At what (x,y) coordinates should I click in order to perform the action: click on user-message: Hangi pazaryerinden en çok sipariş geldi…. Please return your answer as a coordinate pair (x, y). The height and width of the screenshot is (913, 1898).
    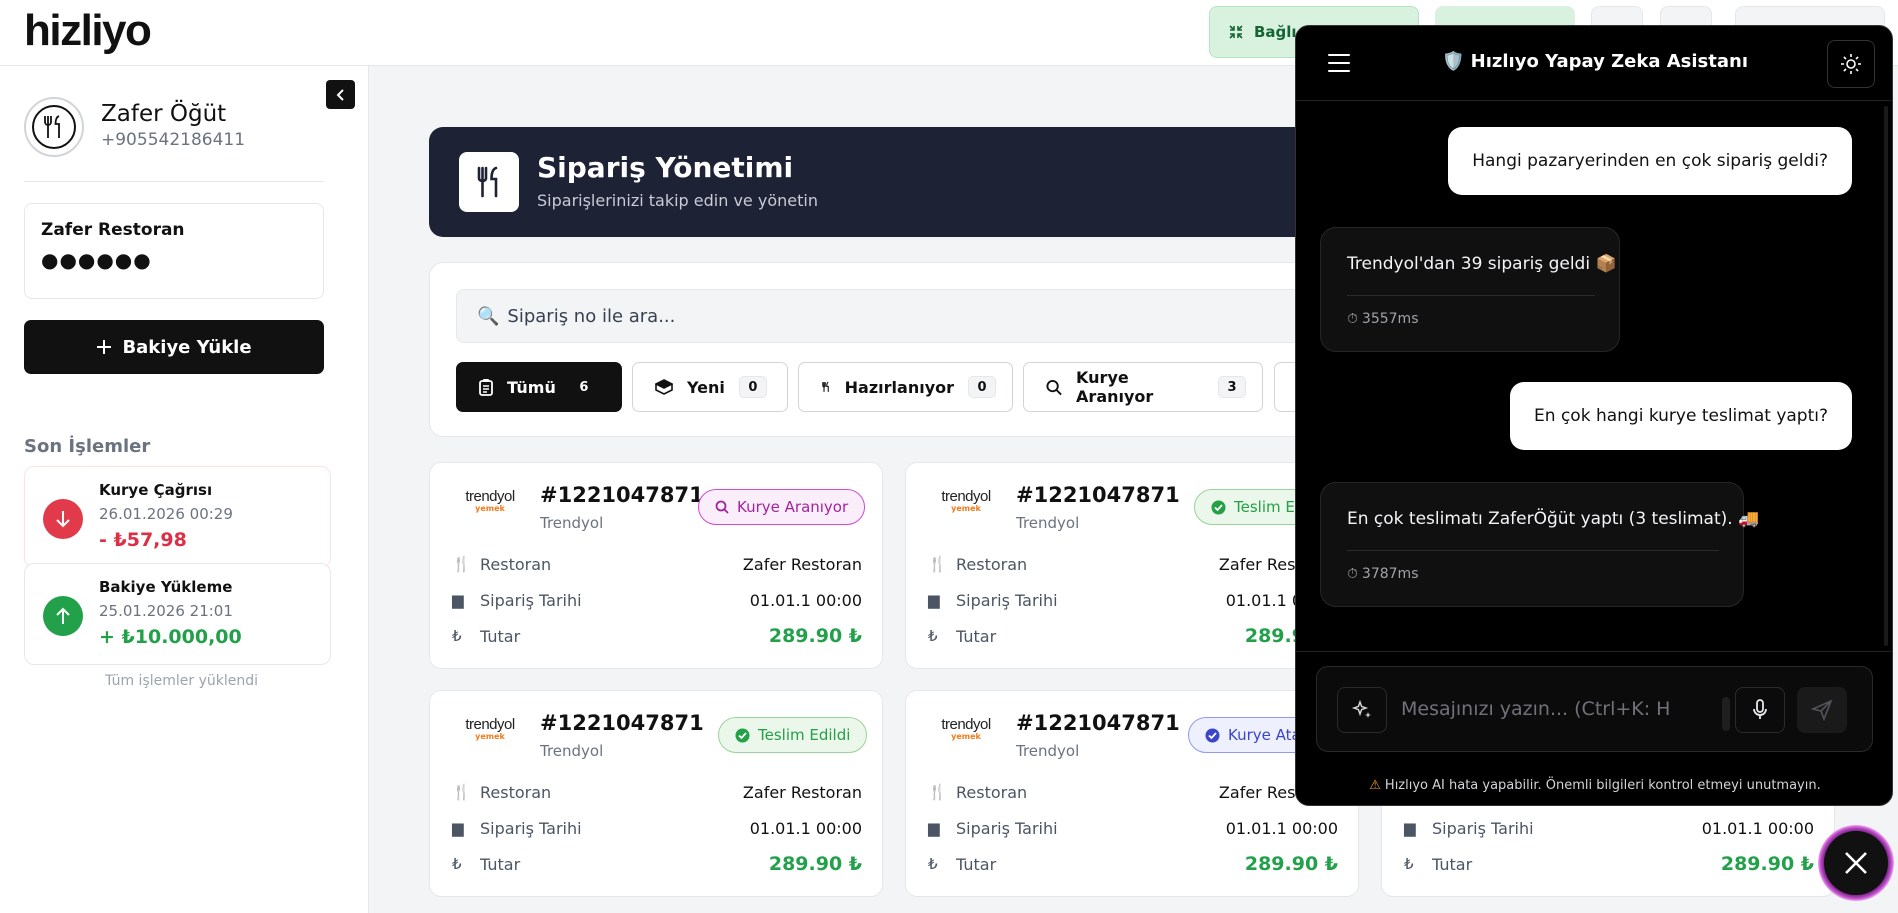
    Looking at the image, I should click on (1650, 161).